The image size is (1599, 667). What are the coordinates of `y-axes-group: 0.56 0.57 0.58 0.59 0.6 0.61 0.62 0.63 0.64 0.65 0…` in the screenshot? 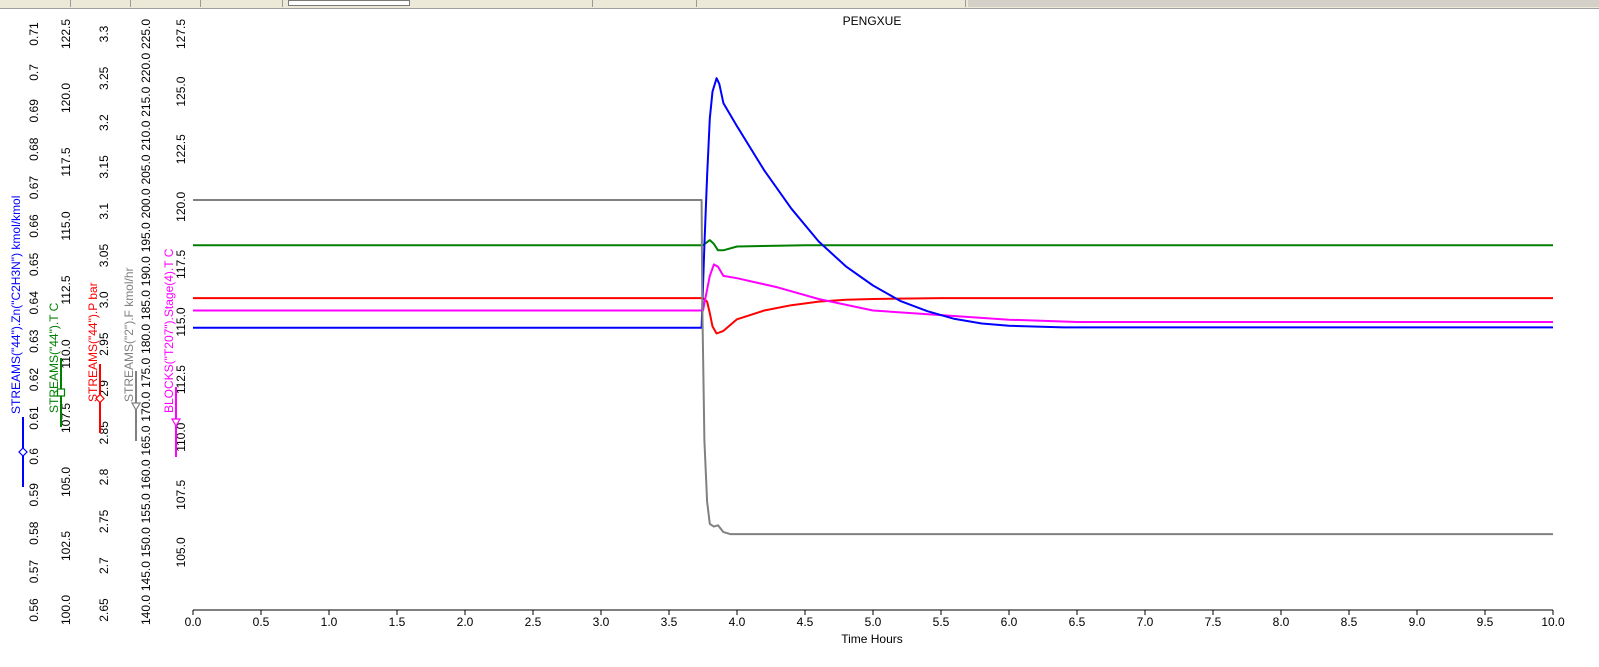 It's located at (98, 322).